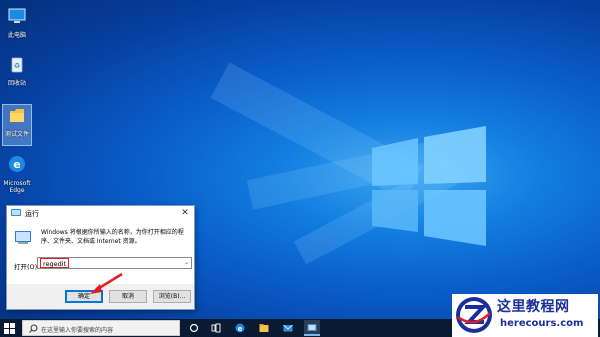 This screenshot has width=600, height=337. I want to click on desktop-icon-edge: e Microsoft Edge, so click(17, 174).